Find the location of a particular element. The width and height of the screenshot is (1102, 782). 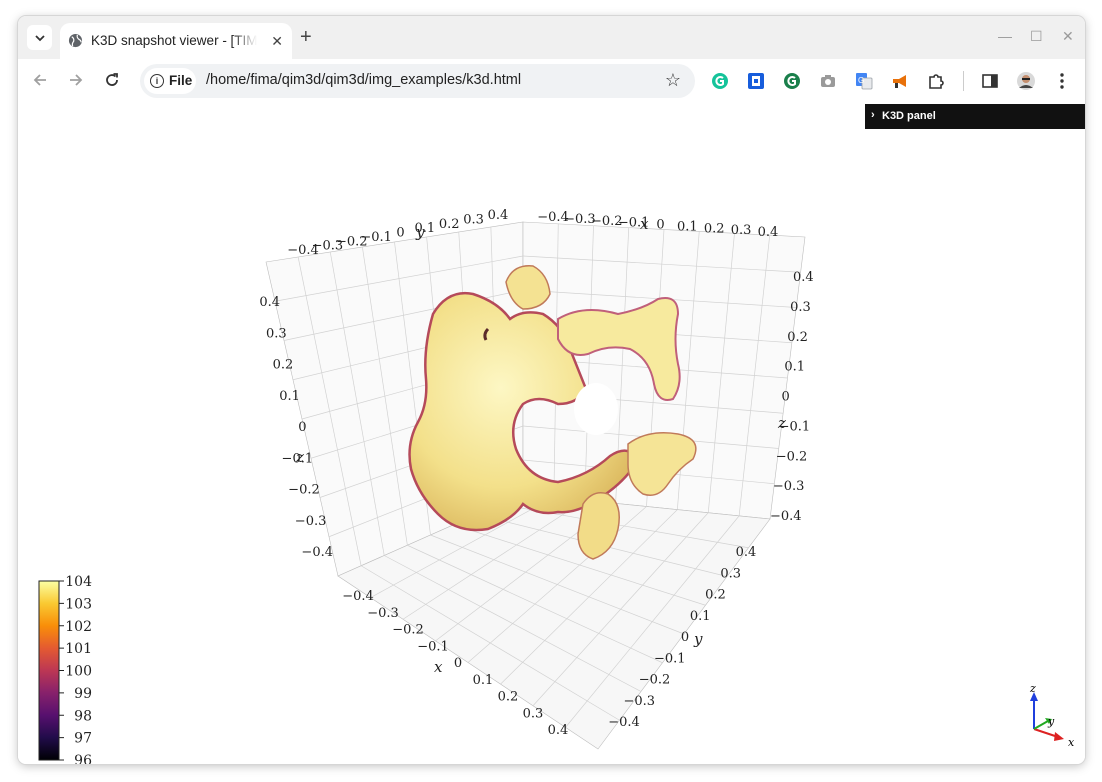

tick-label-bottom-x: −0.1 is located at coordinates (433, 646).